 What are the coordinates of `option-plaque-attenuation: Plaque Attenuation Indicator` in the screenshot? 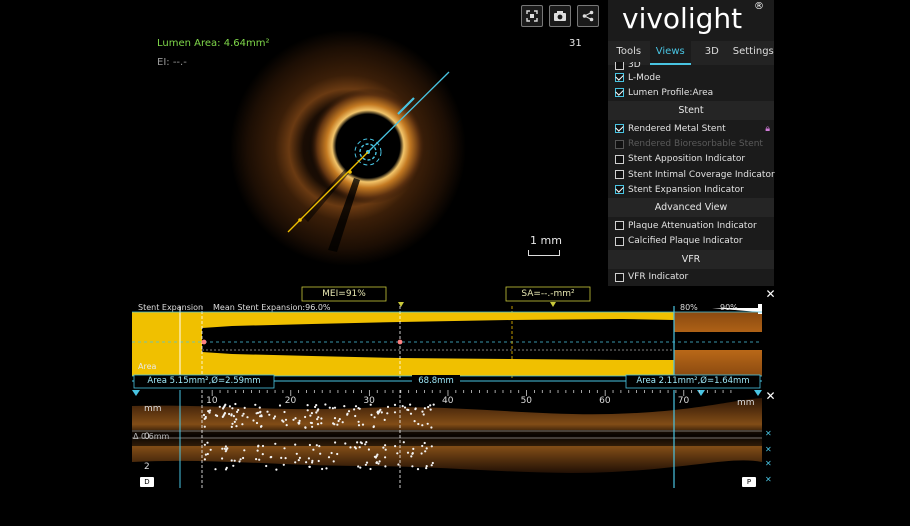 It's located at (691, 225).